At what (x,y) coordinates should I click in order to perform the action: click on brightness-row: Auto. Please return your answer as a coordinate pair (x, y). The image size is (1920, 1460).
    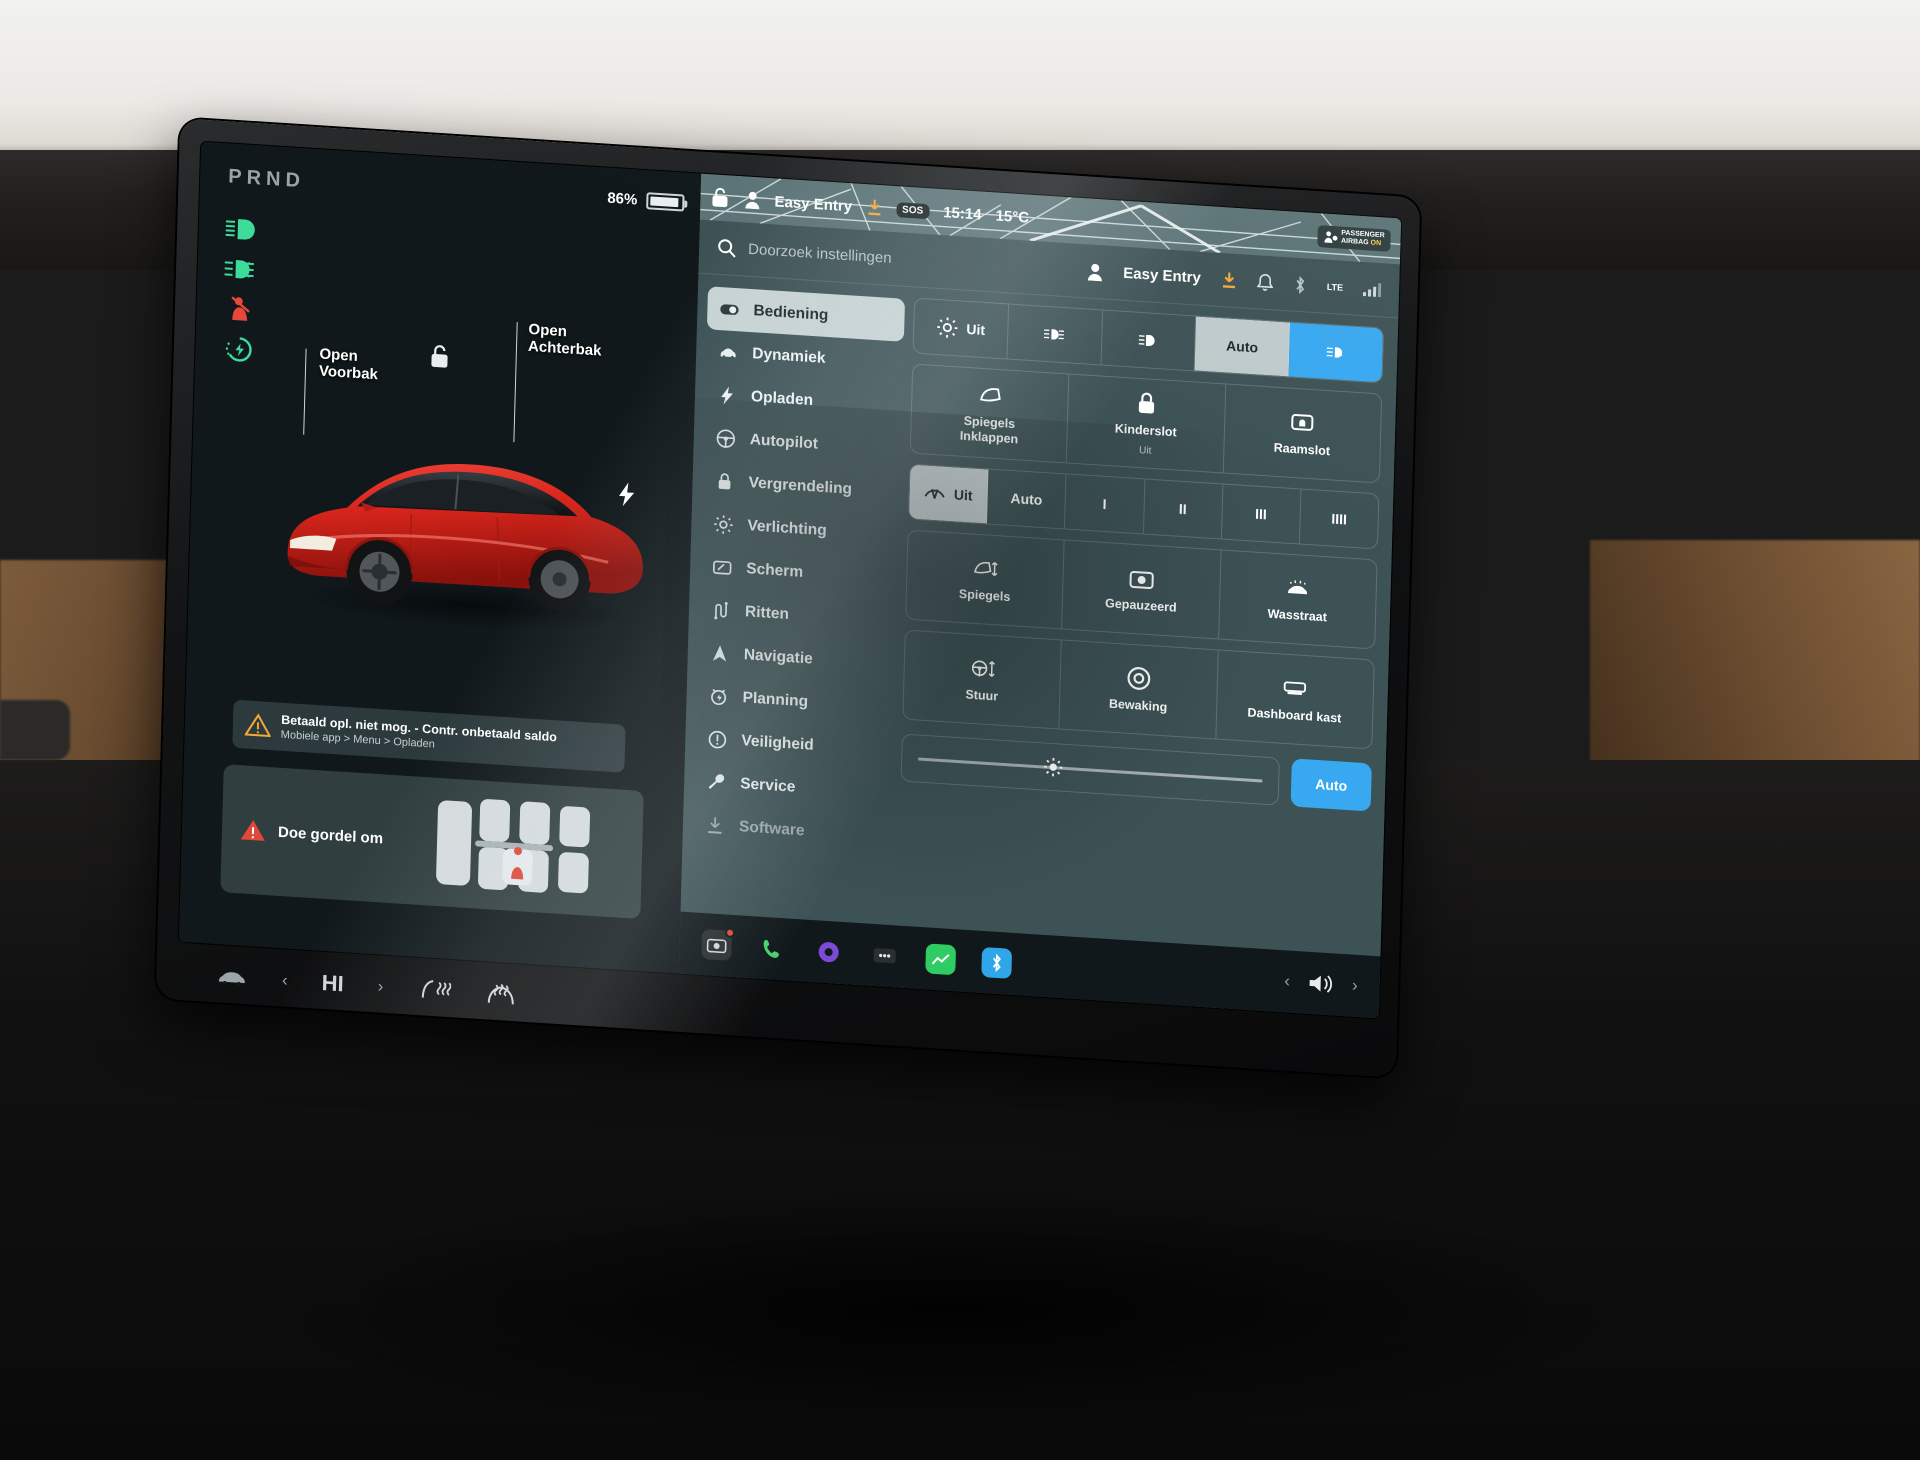
    Looking at the image, I should click on (1136, 772).